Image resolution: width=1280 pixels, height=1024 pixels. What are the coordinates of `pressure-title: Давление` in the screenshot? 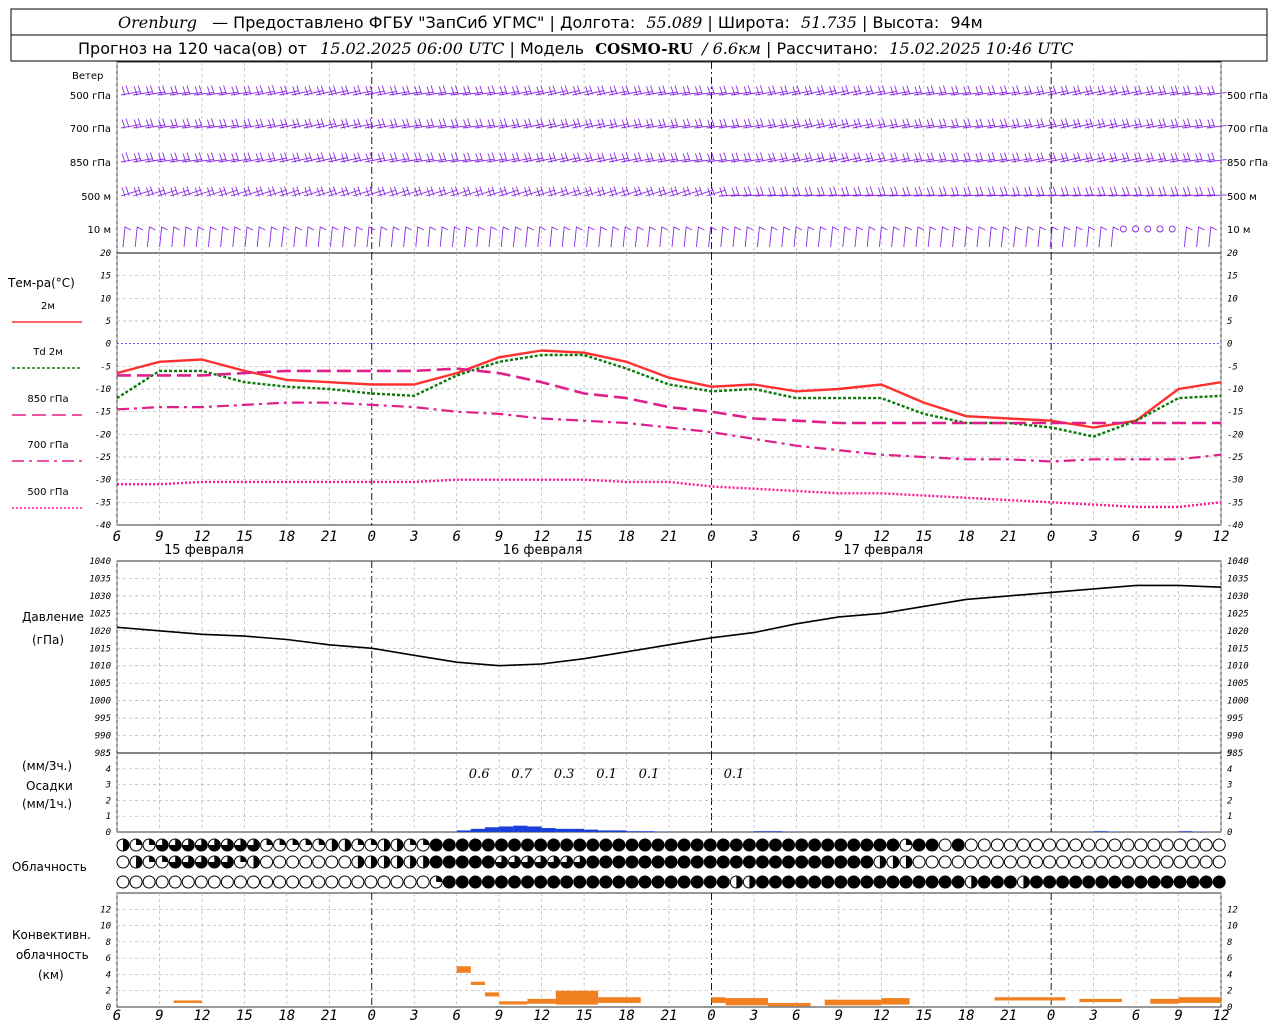 It's located at (53, 617).